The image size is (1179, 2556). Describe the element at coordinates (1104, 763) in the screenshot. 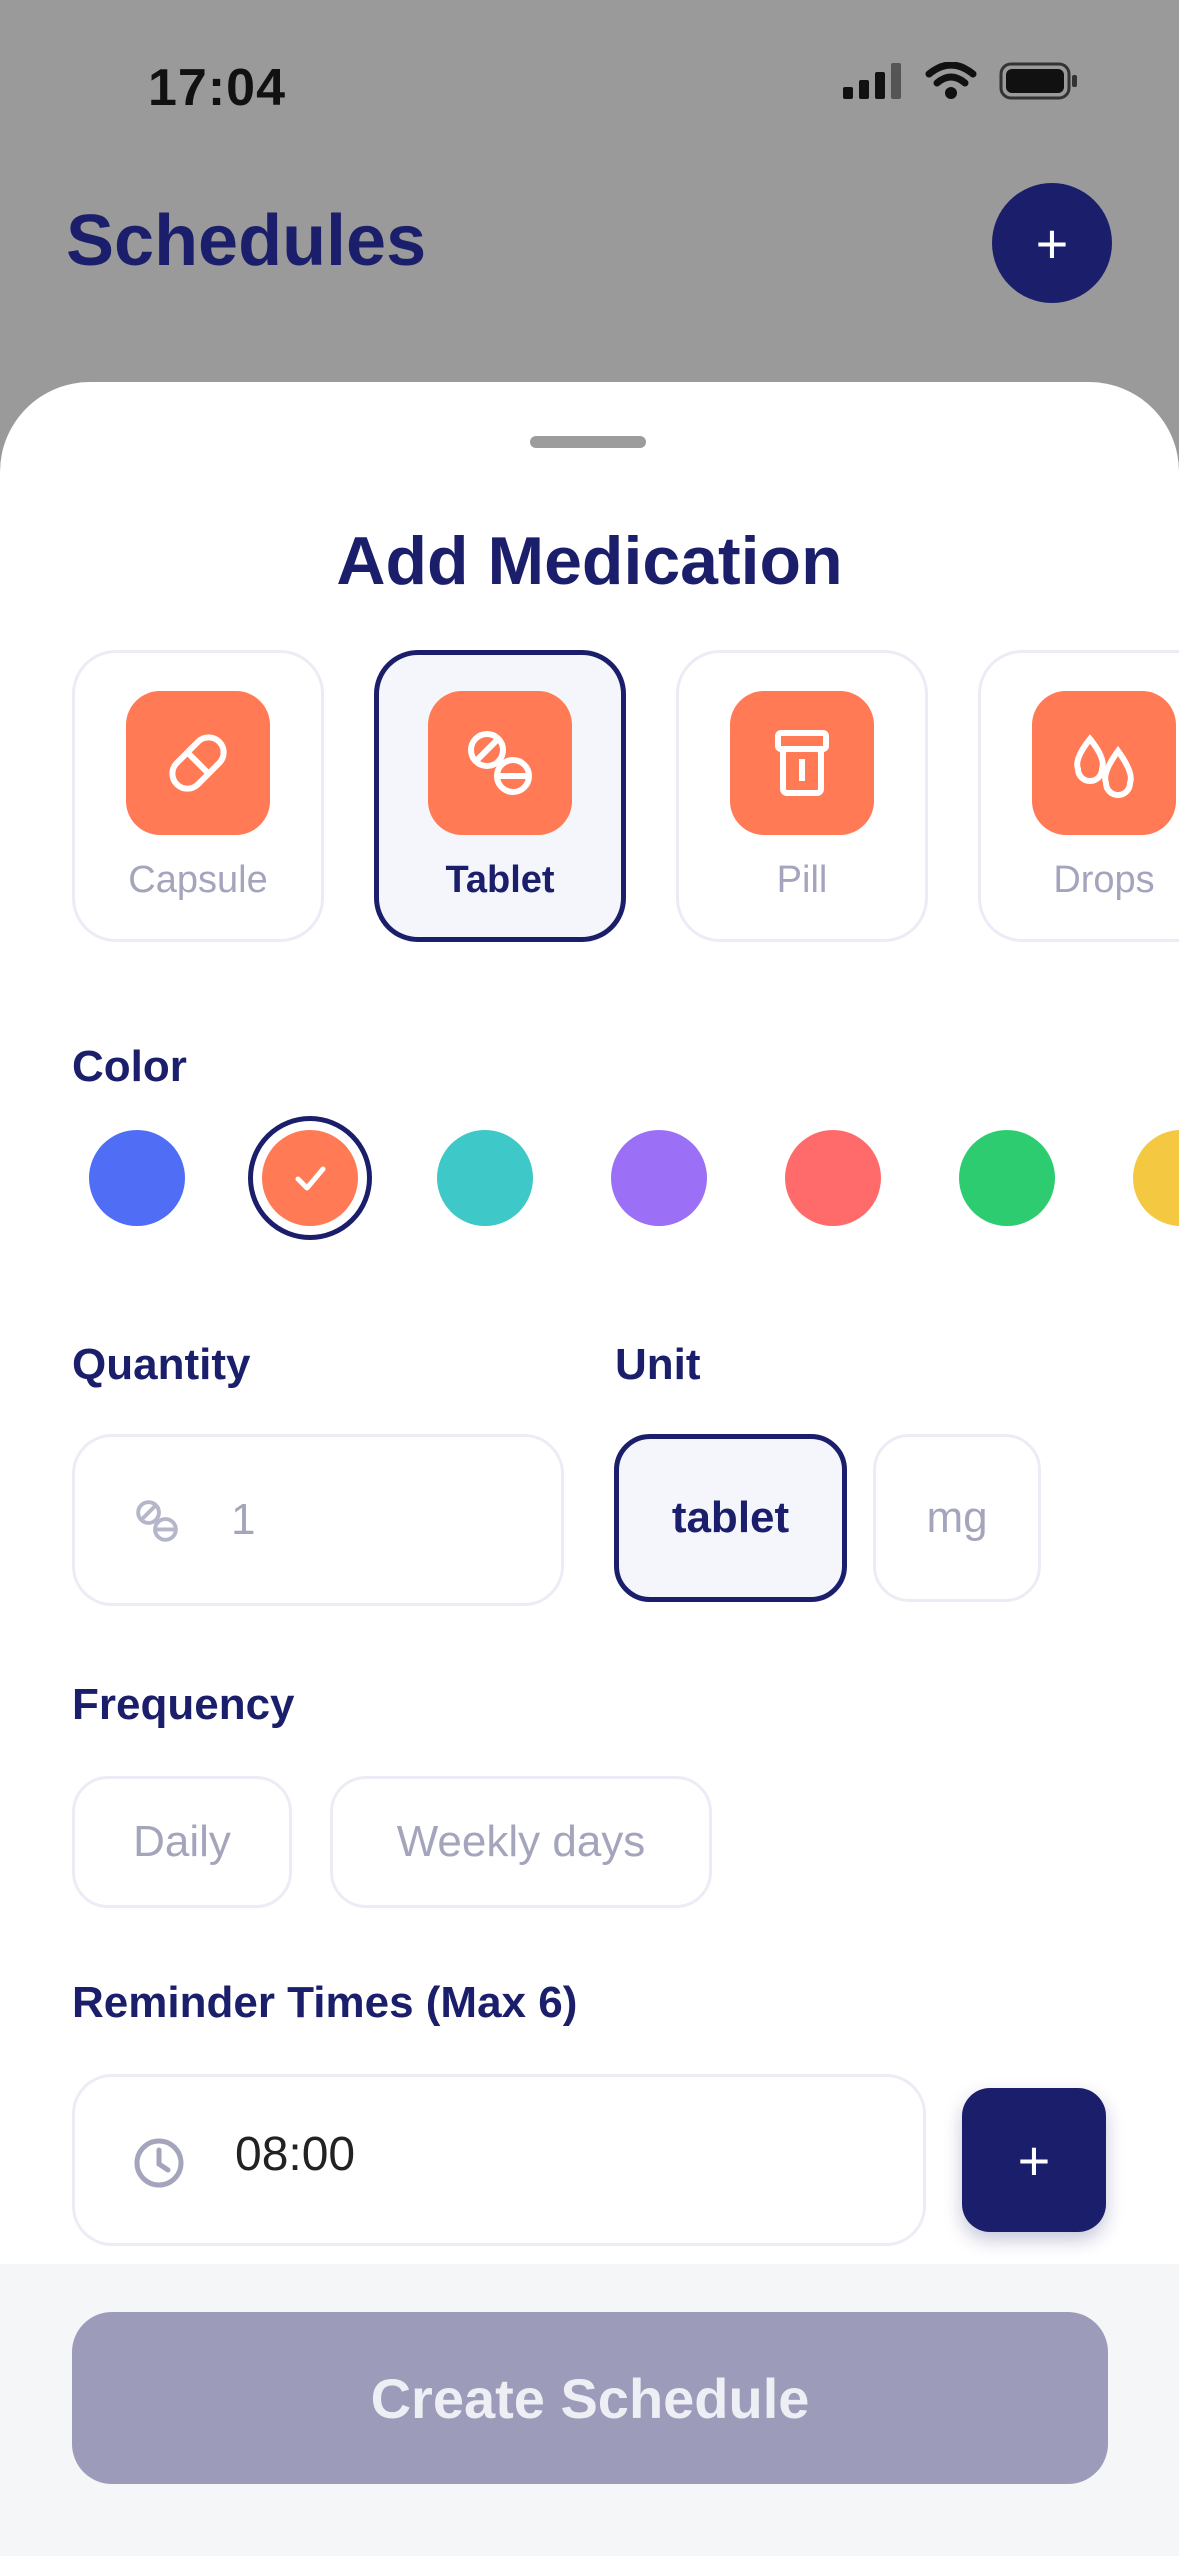

I see `drops-icon` at that location.